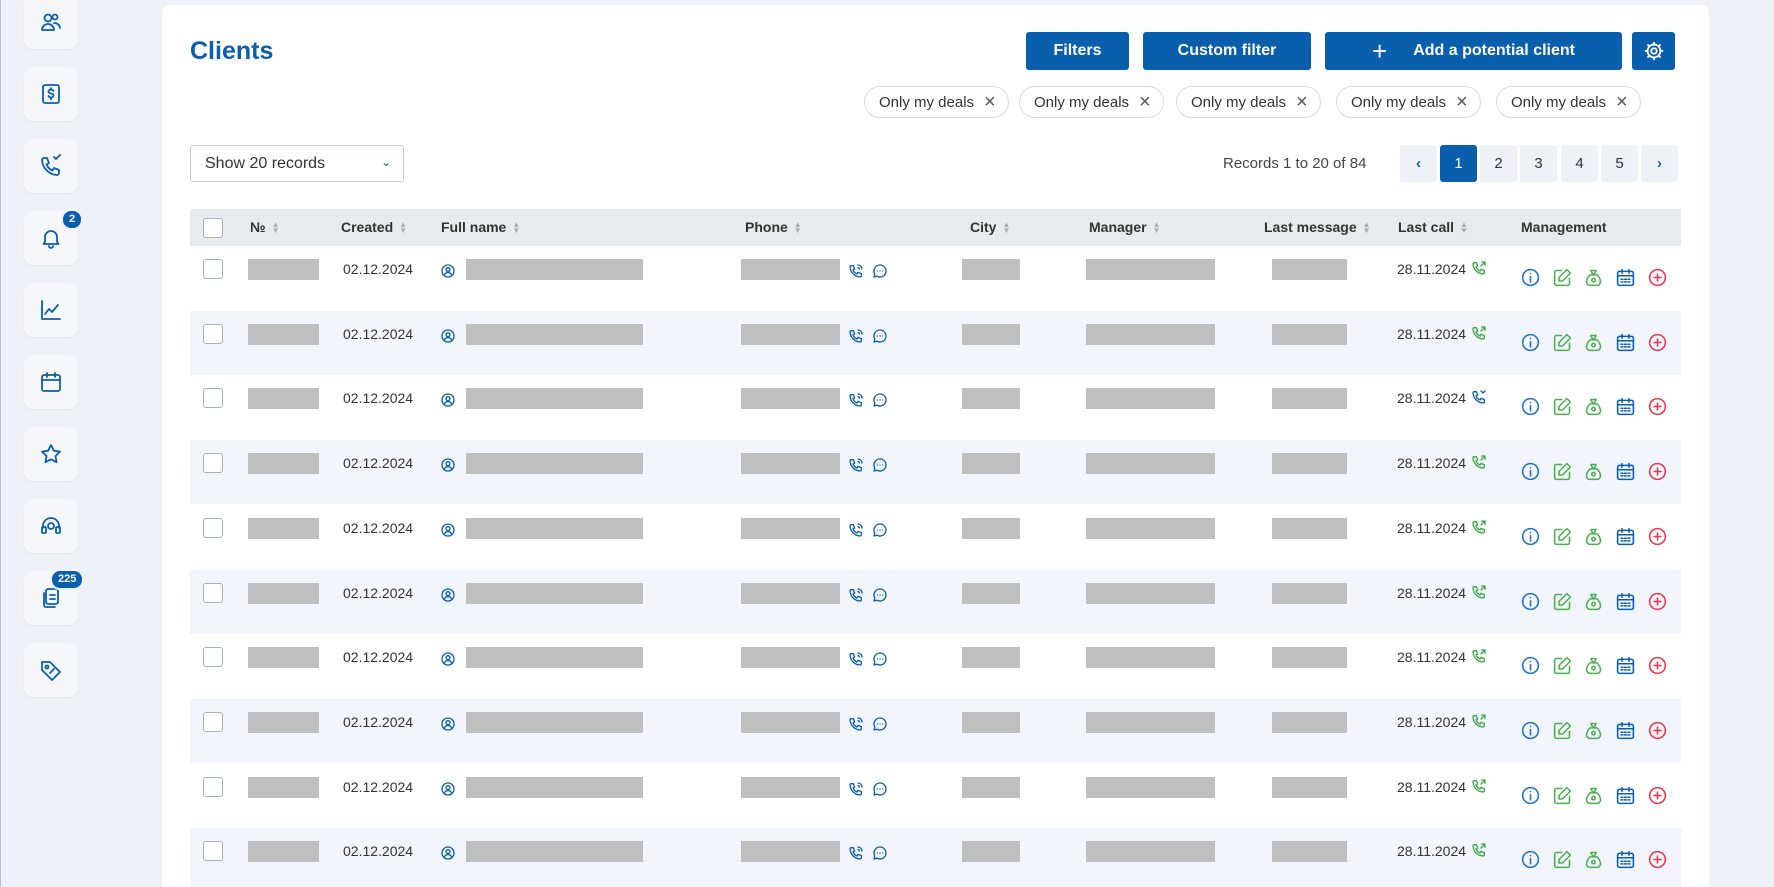 The width and height of the screenshot is (1774, 887). Describe the element at coordinates (51, 454) in the screenshot. I see `sidebar-item-favorites` at that location.